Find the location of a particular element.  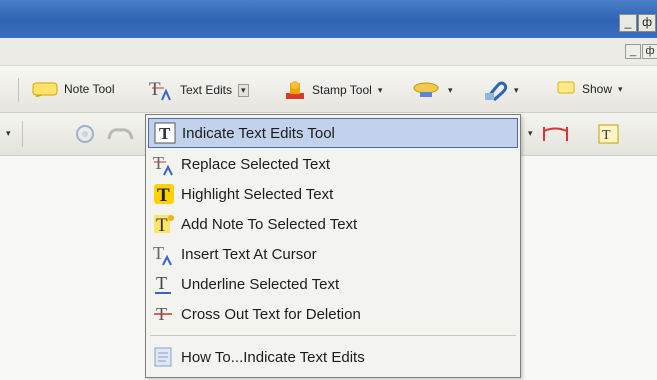

menu-strip: _ ф is located at coordinates (328, 52).